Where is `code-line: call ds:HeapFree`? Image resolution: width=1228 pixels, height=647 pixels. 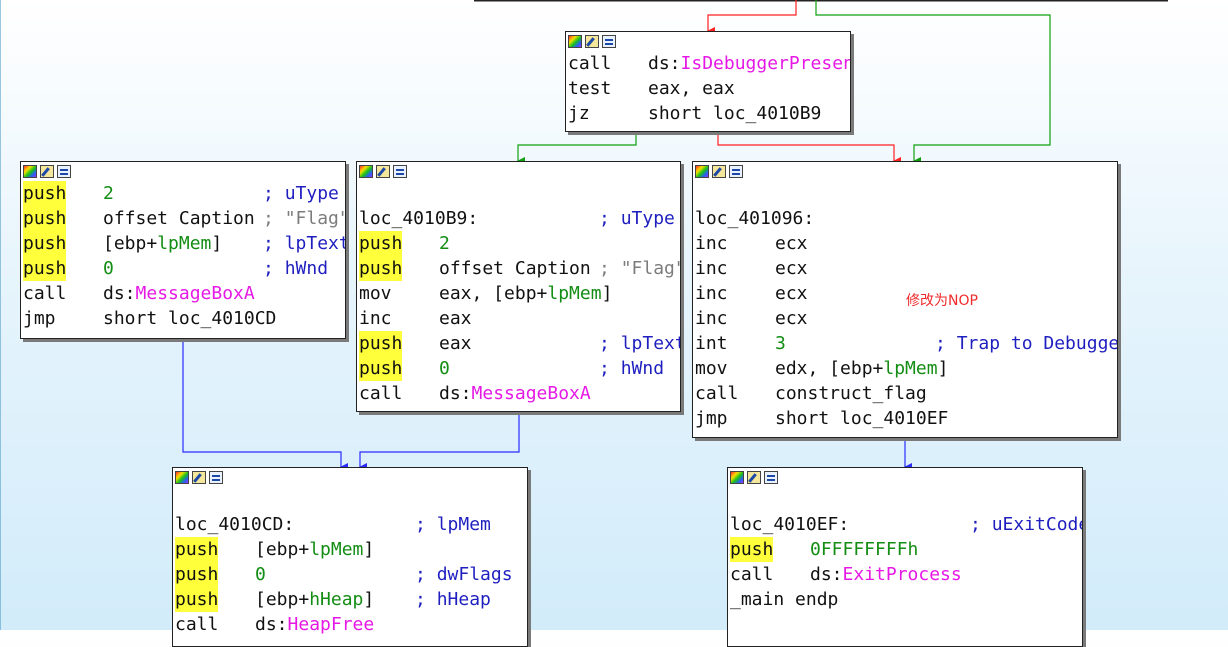
code-line: call ds:HeapFree is located at coordinates (350, 624).